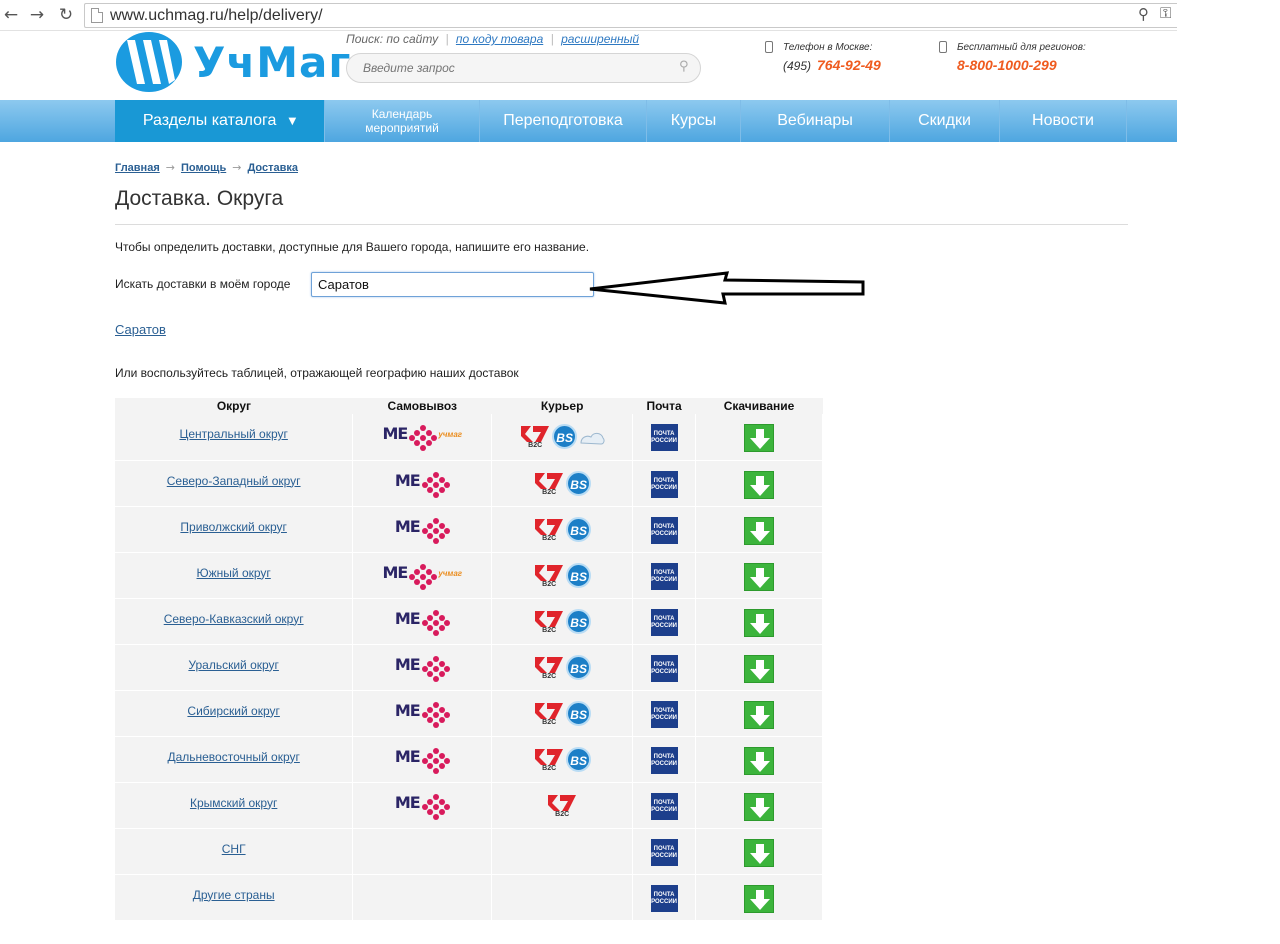 Image resolution: width=1280 pixels, height=944 pixels. I want to click on url-text: www.uchmag.ru/help/delivery/, so click(216, 16).